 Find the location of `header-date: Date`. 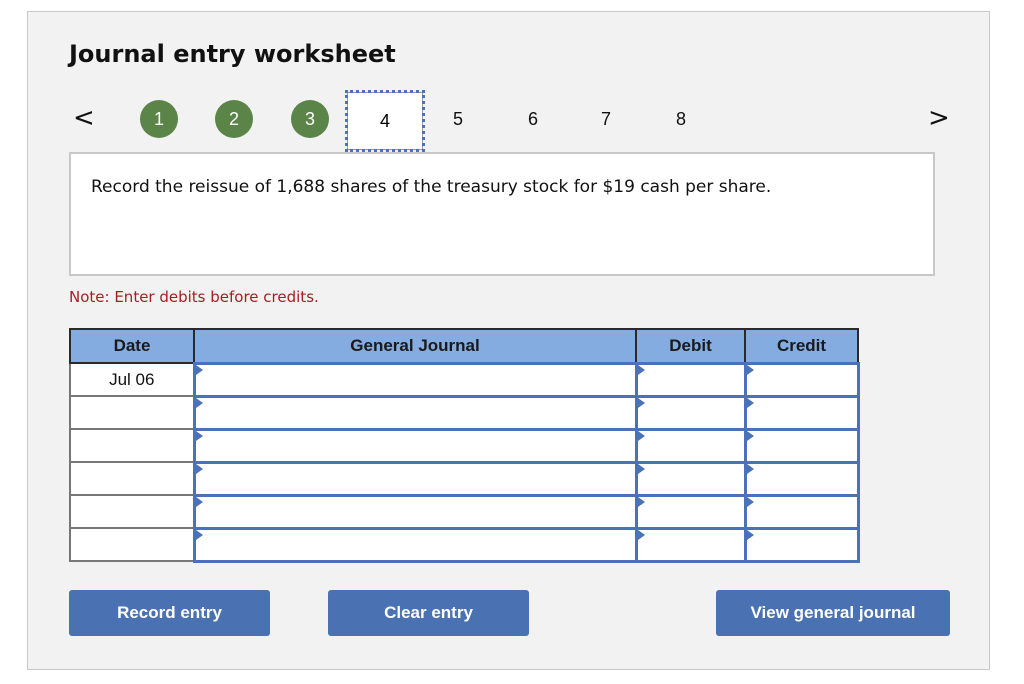

header-date: Date is located at coordinates (132, 346).